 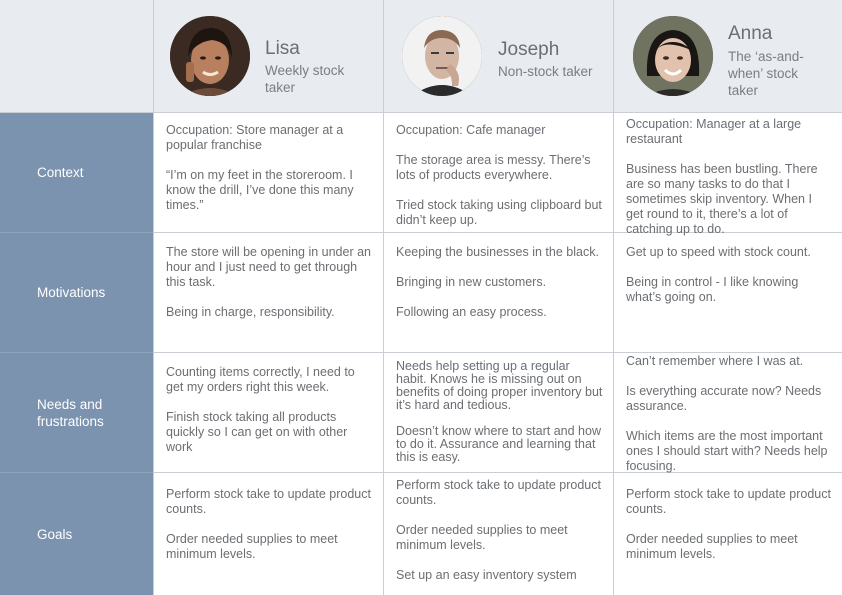 What do you see at coordinates (715, 361) in the screenshot?
I see `cell-text: Can’t remember where I was at.` at bounding box center [715, 361].